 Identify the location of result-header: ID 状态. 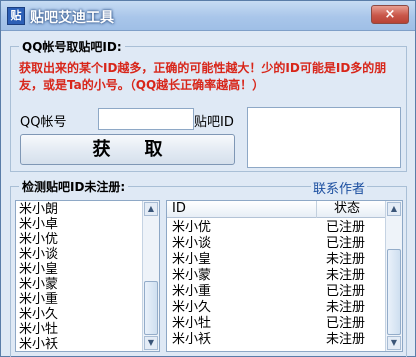
(276, 209).